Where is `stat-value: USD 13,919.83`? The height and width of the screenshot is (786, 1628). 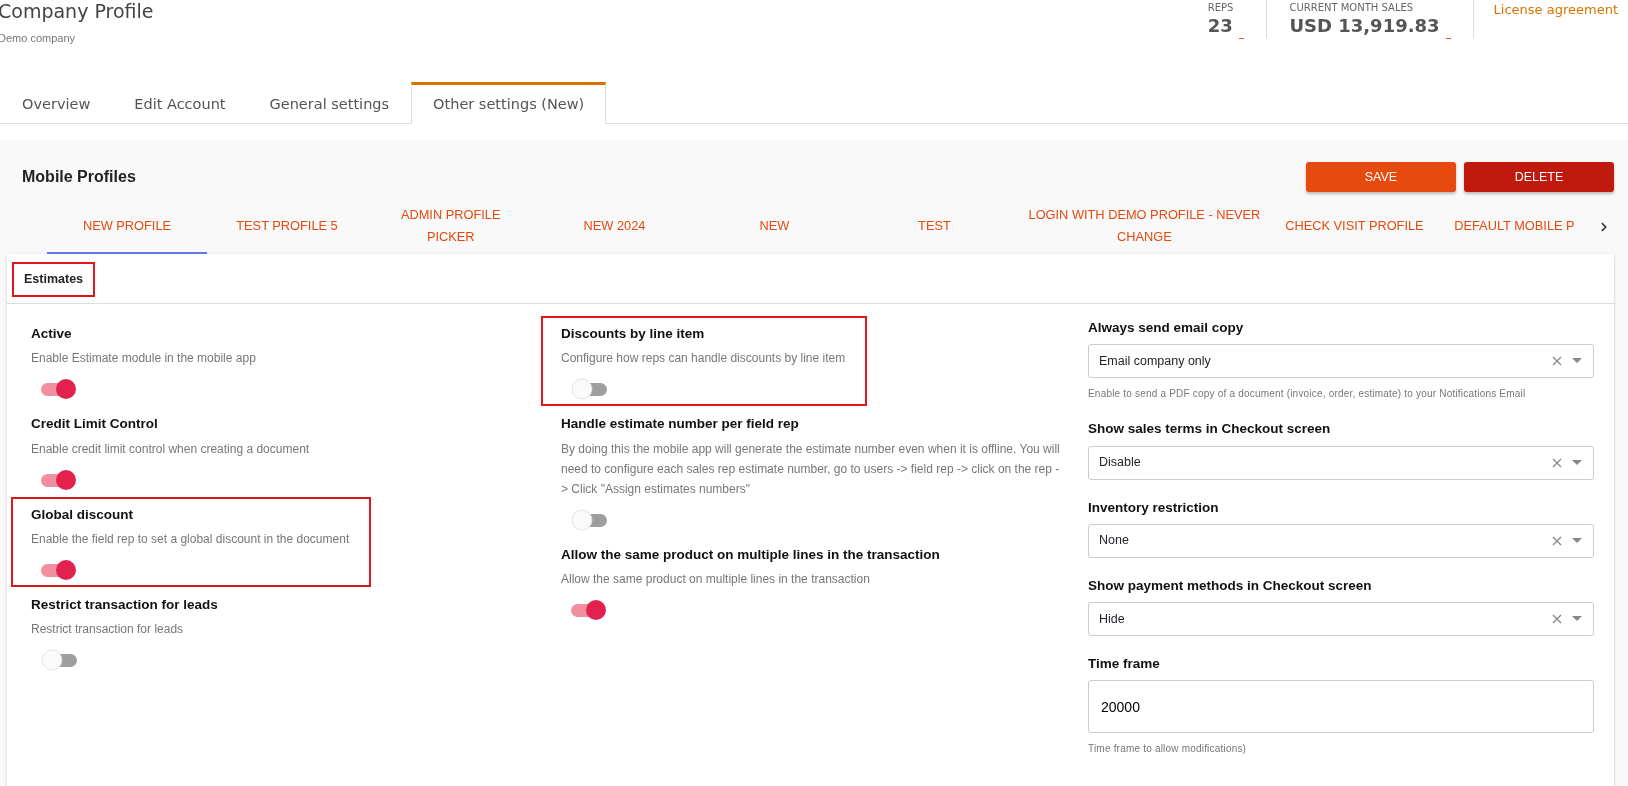
stat-value: USD 13,919.83 is located at coordinates (1364, 26).